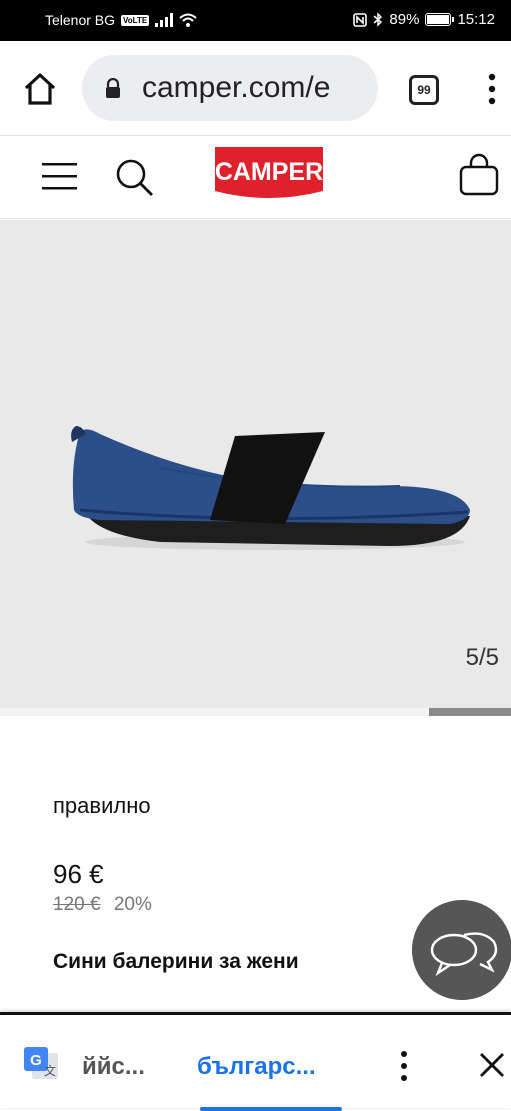 The height and width of the screenshot is (1111, 511). I want to click on product-tag: правилно, so click(102, 805).